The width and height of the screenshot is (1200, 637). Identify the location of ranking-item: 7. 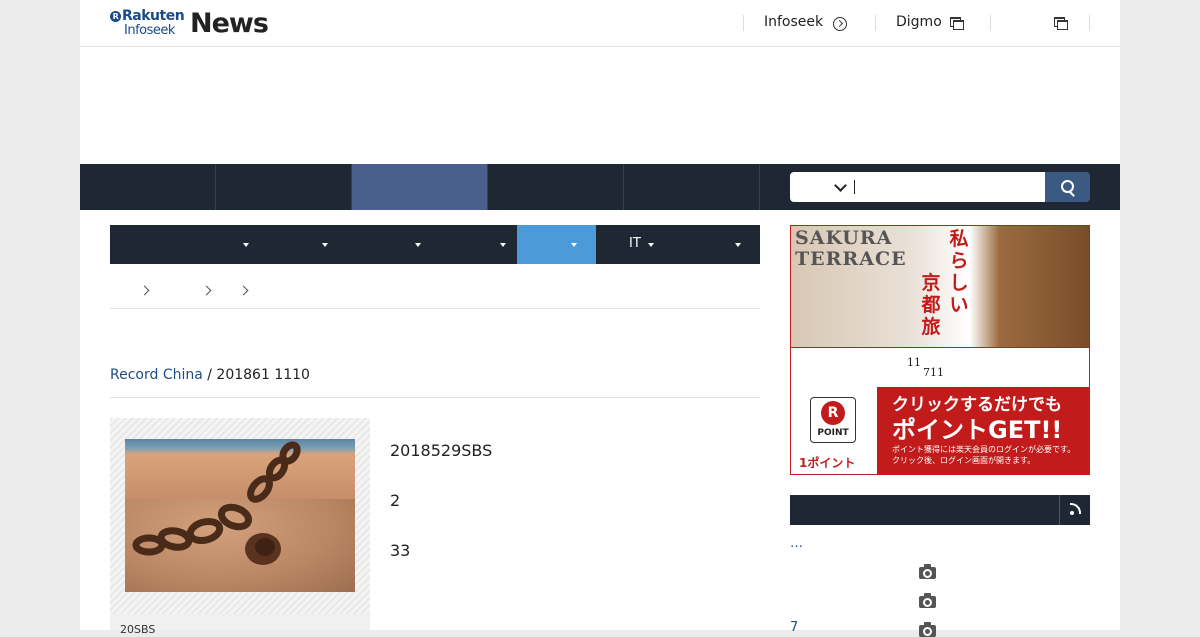
(794, 627).